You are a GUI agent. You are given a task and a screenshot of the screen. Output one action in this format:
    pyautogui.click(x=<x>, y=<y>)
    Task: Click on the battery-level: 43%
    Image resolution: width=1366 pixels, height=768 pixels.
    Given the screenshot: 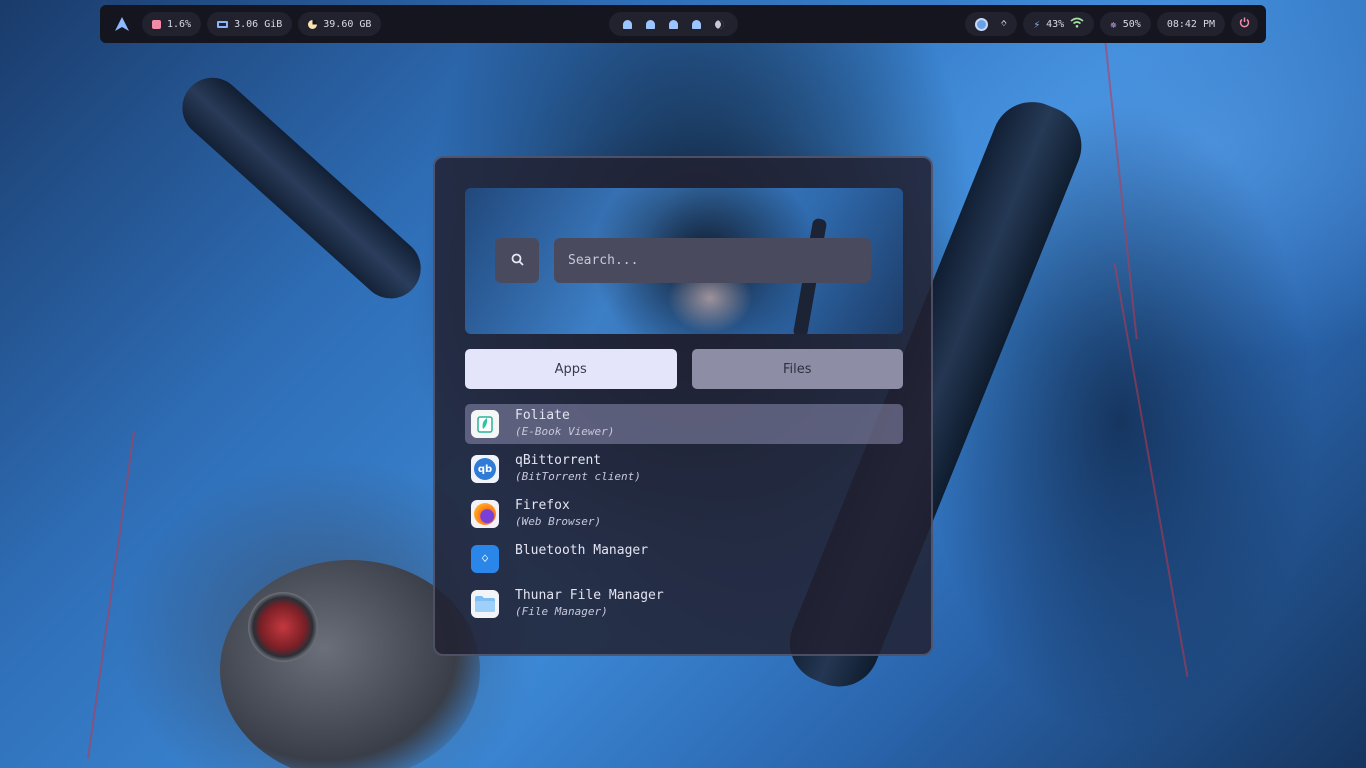 What is the action you would take?
    pyautogui.click(x=1055, y=24)
    